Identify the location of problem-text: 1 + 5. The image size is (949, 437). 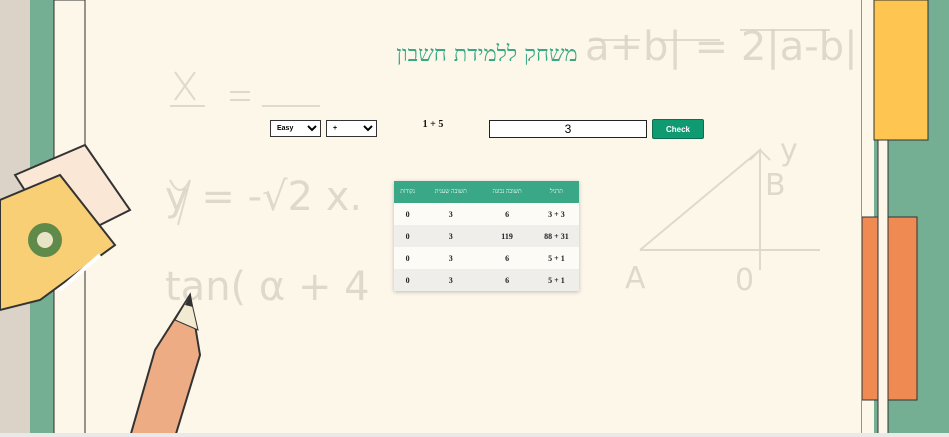
(433, 124).